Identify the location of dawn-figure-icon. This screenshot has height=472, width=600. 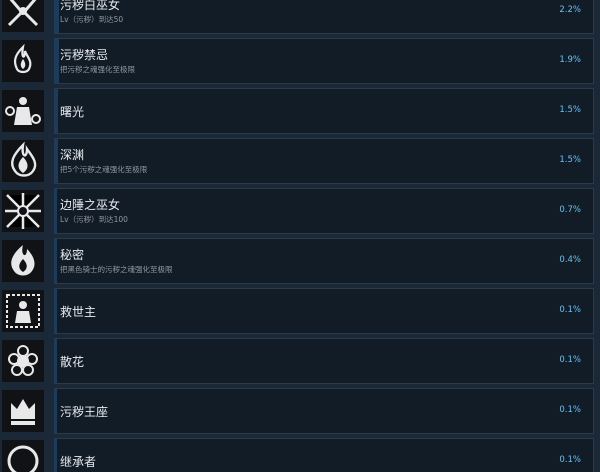
(23, 111).